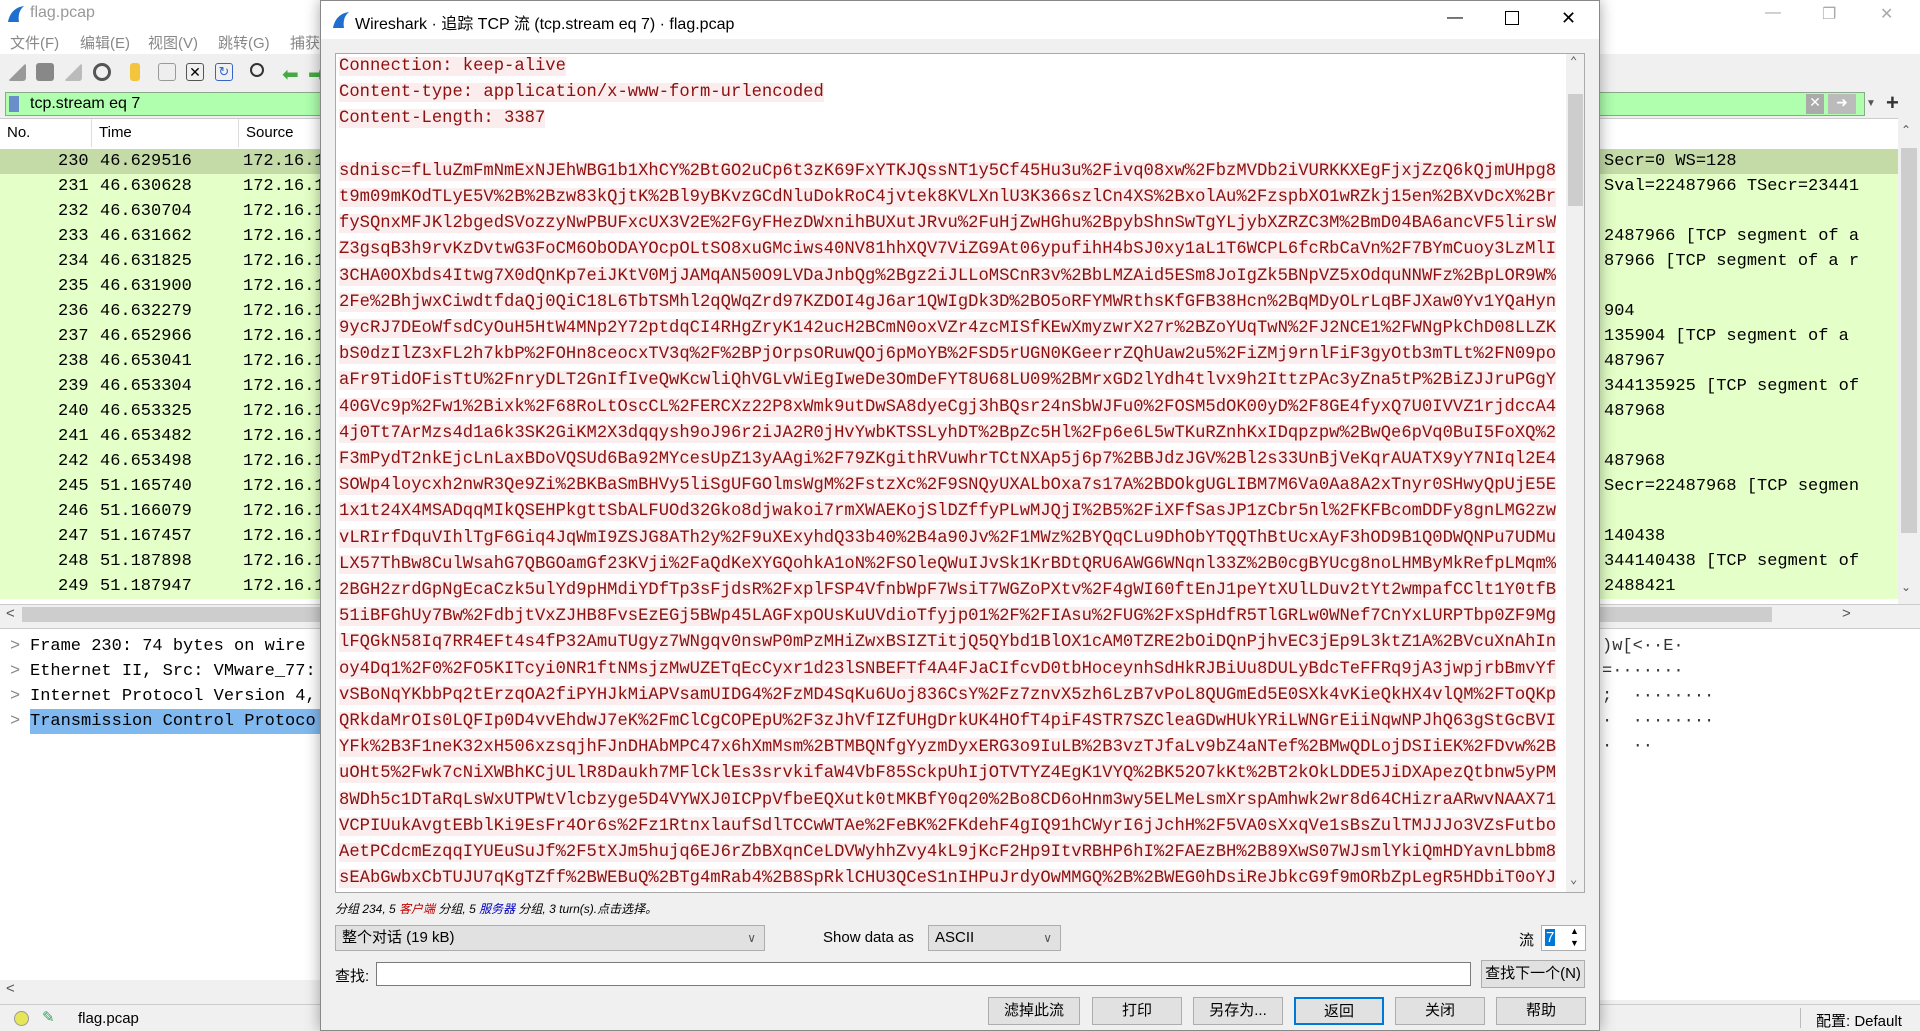 The image size is (1920, 1031). What do you see at coordinates (73, 72) in the screenshot?
I see `restart-capture-icon` at bounding box center [73, 72].